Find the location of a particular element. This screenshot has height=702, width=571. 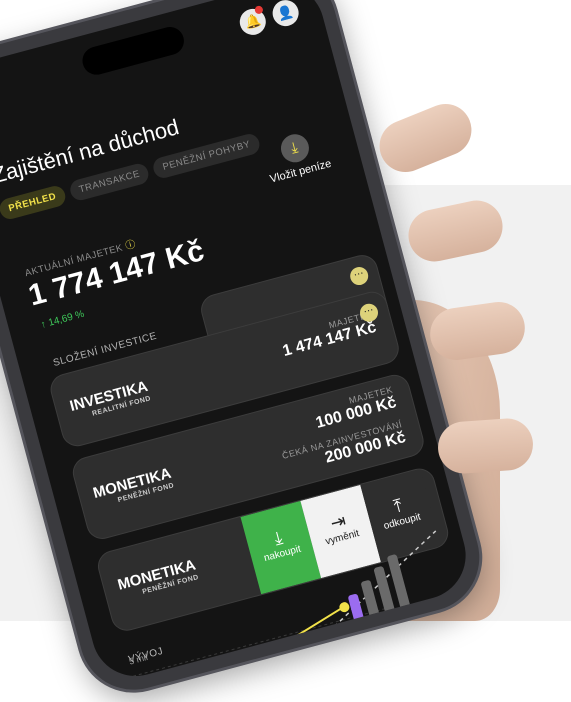

investika-logo: INVESTIKA REALITNÍ FOND is located at coordinates (110, 400).